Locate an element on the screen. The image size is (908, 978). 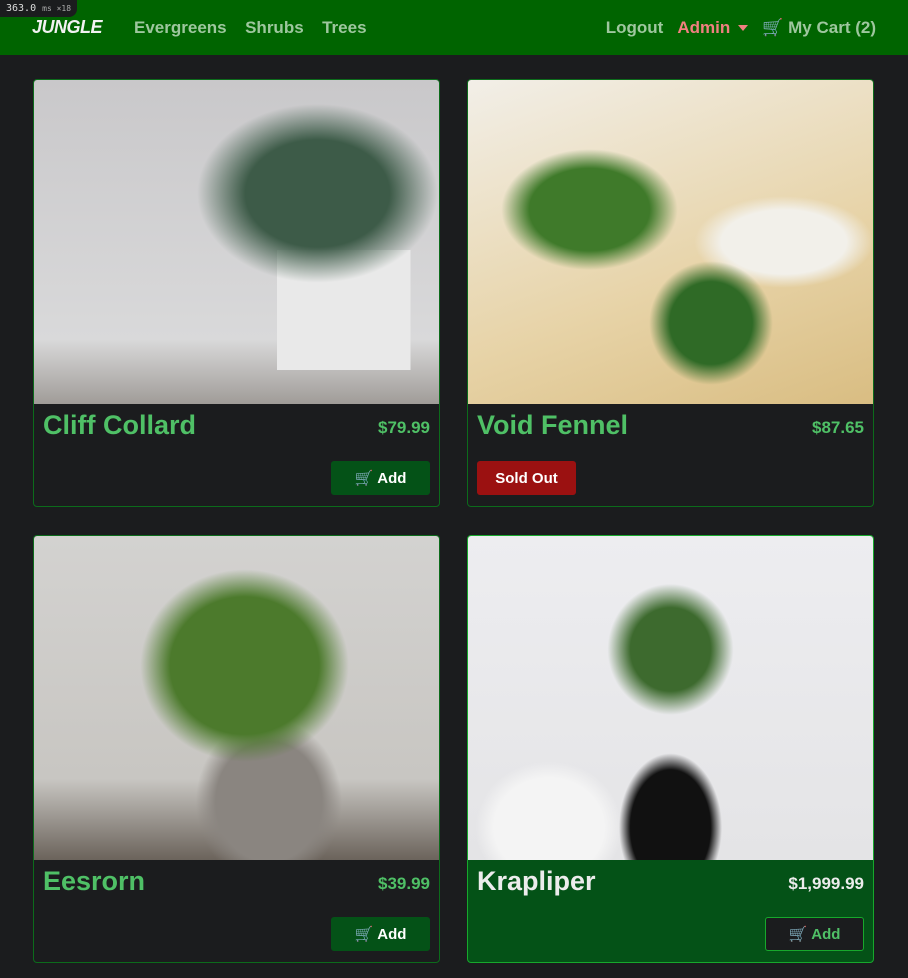
product-name: Void Fennel is located at coordinates (552, 425).